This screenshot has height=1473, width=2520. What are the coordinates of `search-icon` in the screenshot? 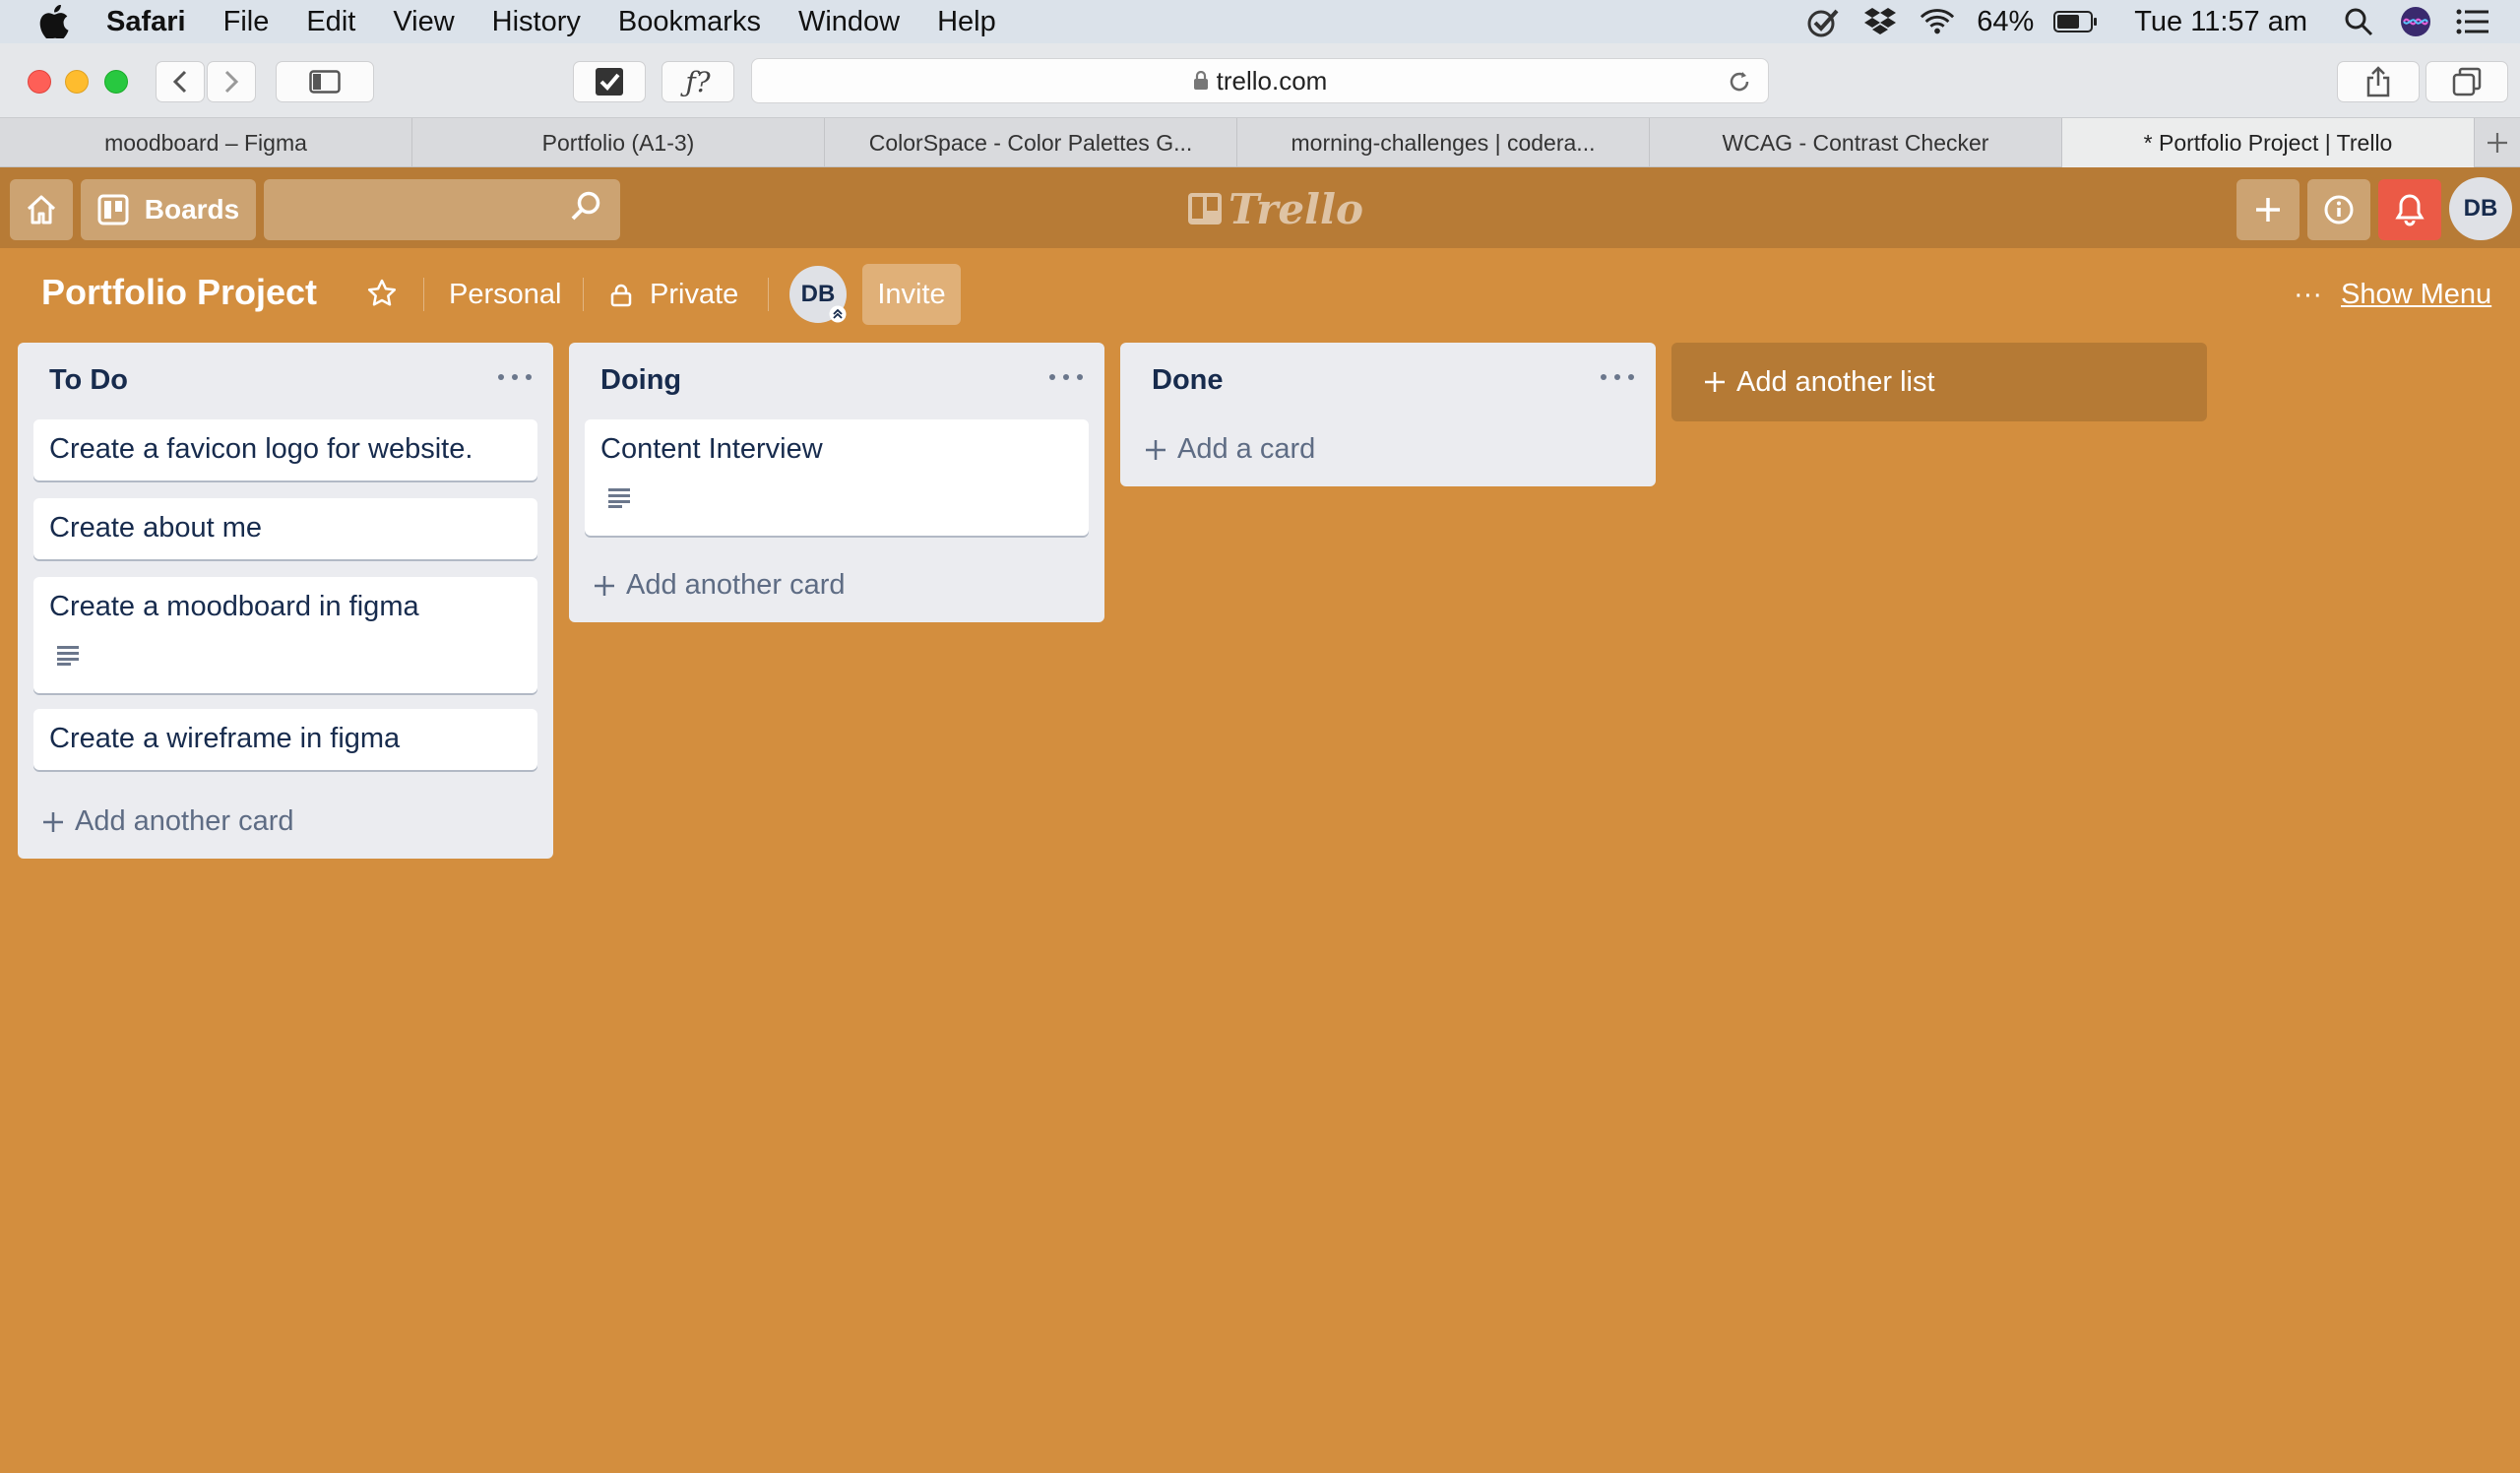 It's located at (585, 206).